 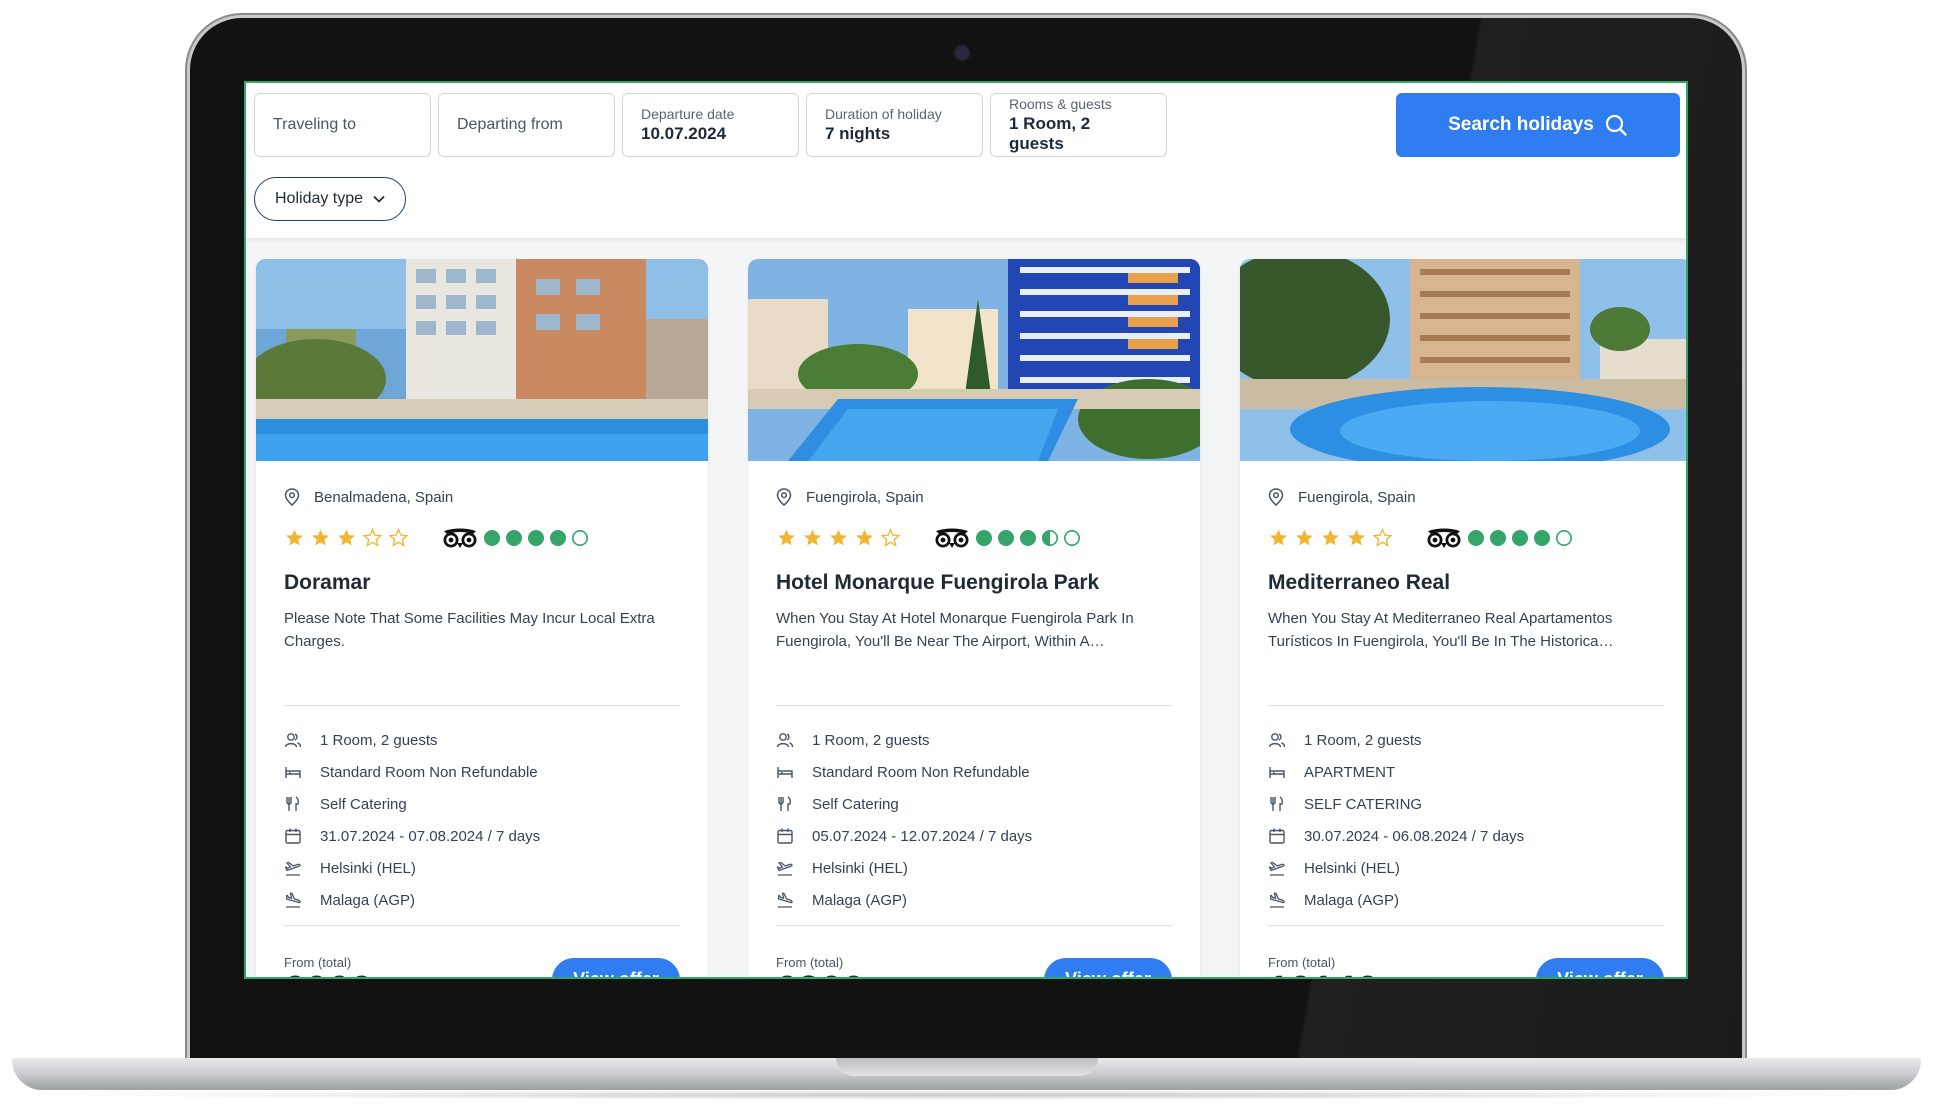 What do you see at coordinates (974, 868) in the screenshot?
I see `detail-departure: Helsinki (HEL)` at bounding box center [974, 868].